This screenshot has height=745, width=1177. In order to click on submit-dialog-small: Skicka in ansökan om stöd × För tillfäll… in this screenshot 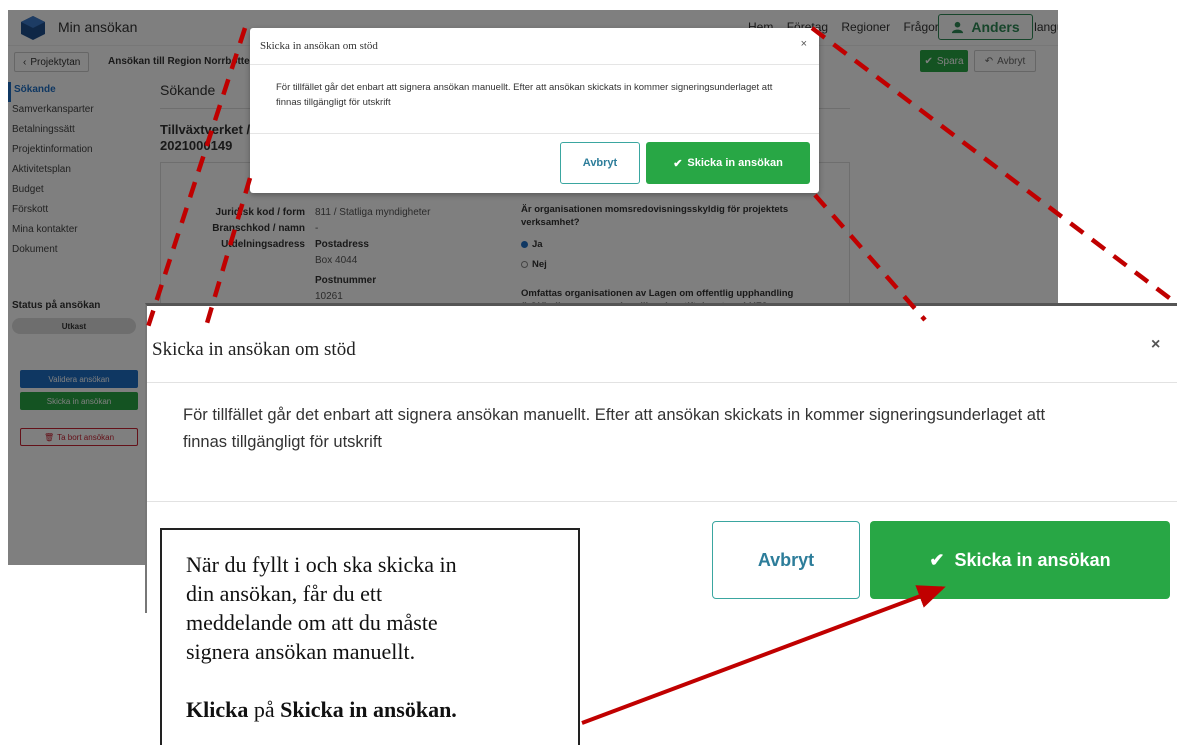, I will do `click(534, 110)`.